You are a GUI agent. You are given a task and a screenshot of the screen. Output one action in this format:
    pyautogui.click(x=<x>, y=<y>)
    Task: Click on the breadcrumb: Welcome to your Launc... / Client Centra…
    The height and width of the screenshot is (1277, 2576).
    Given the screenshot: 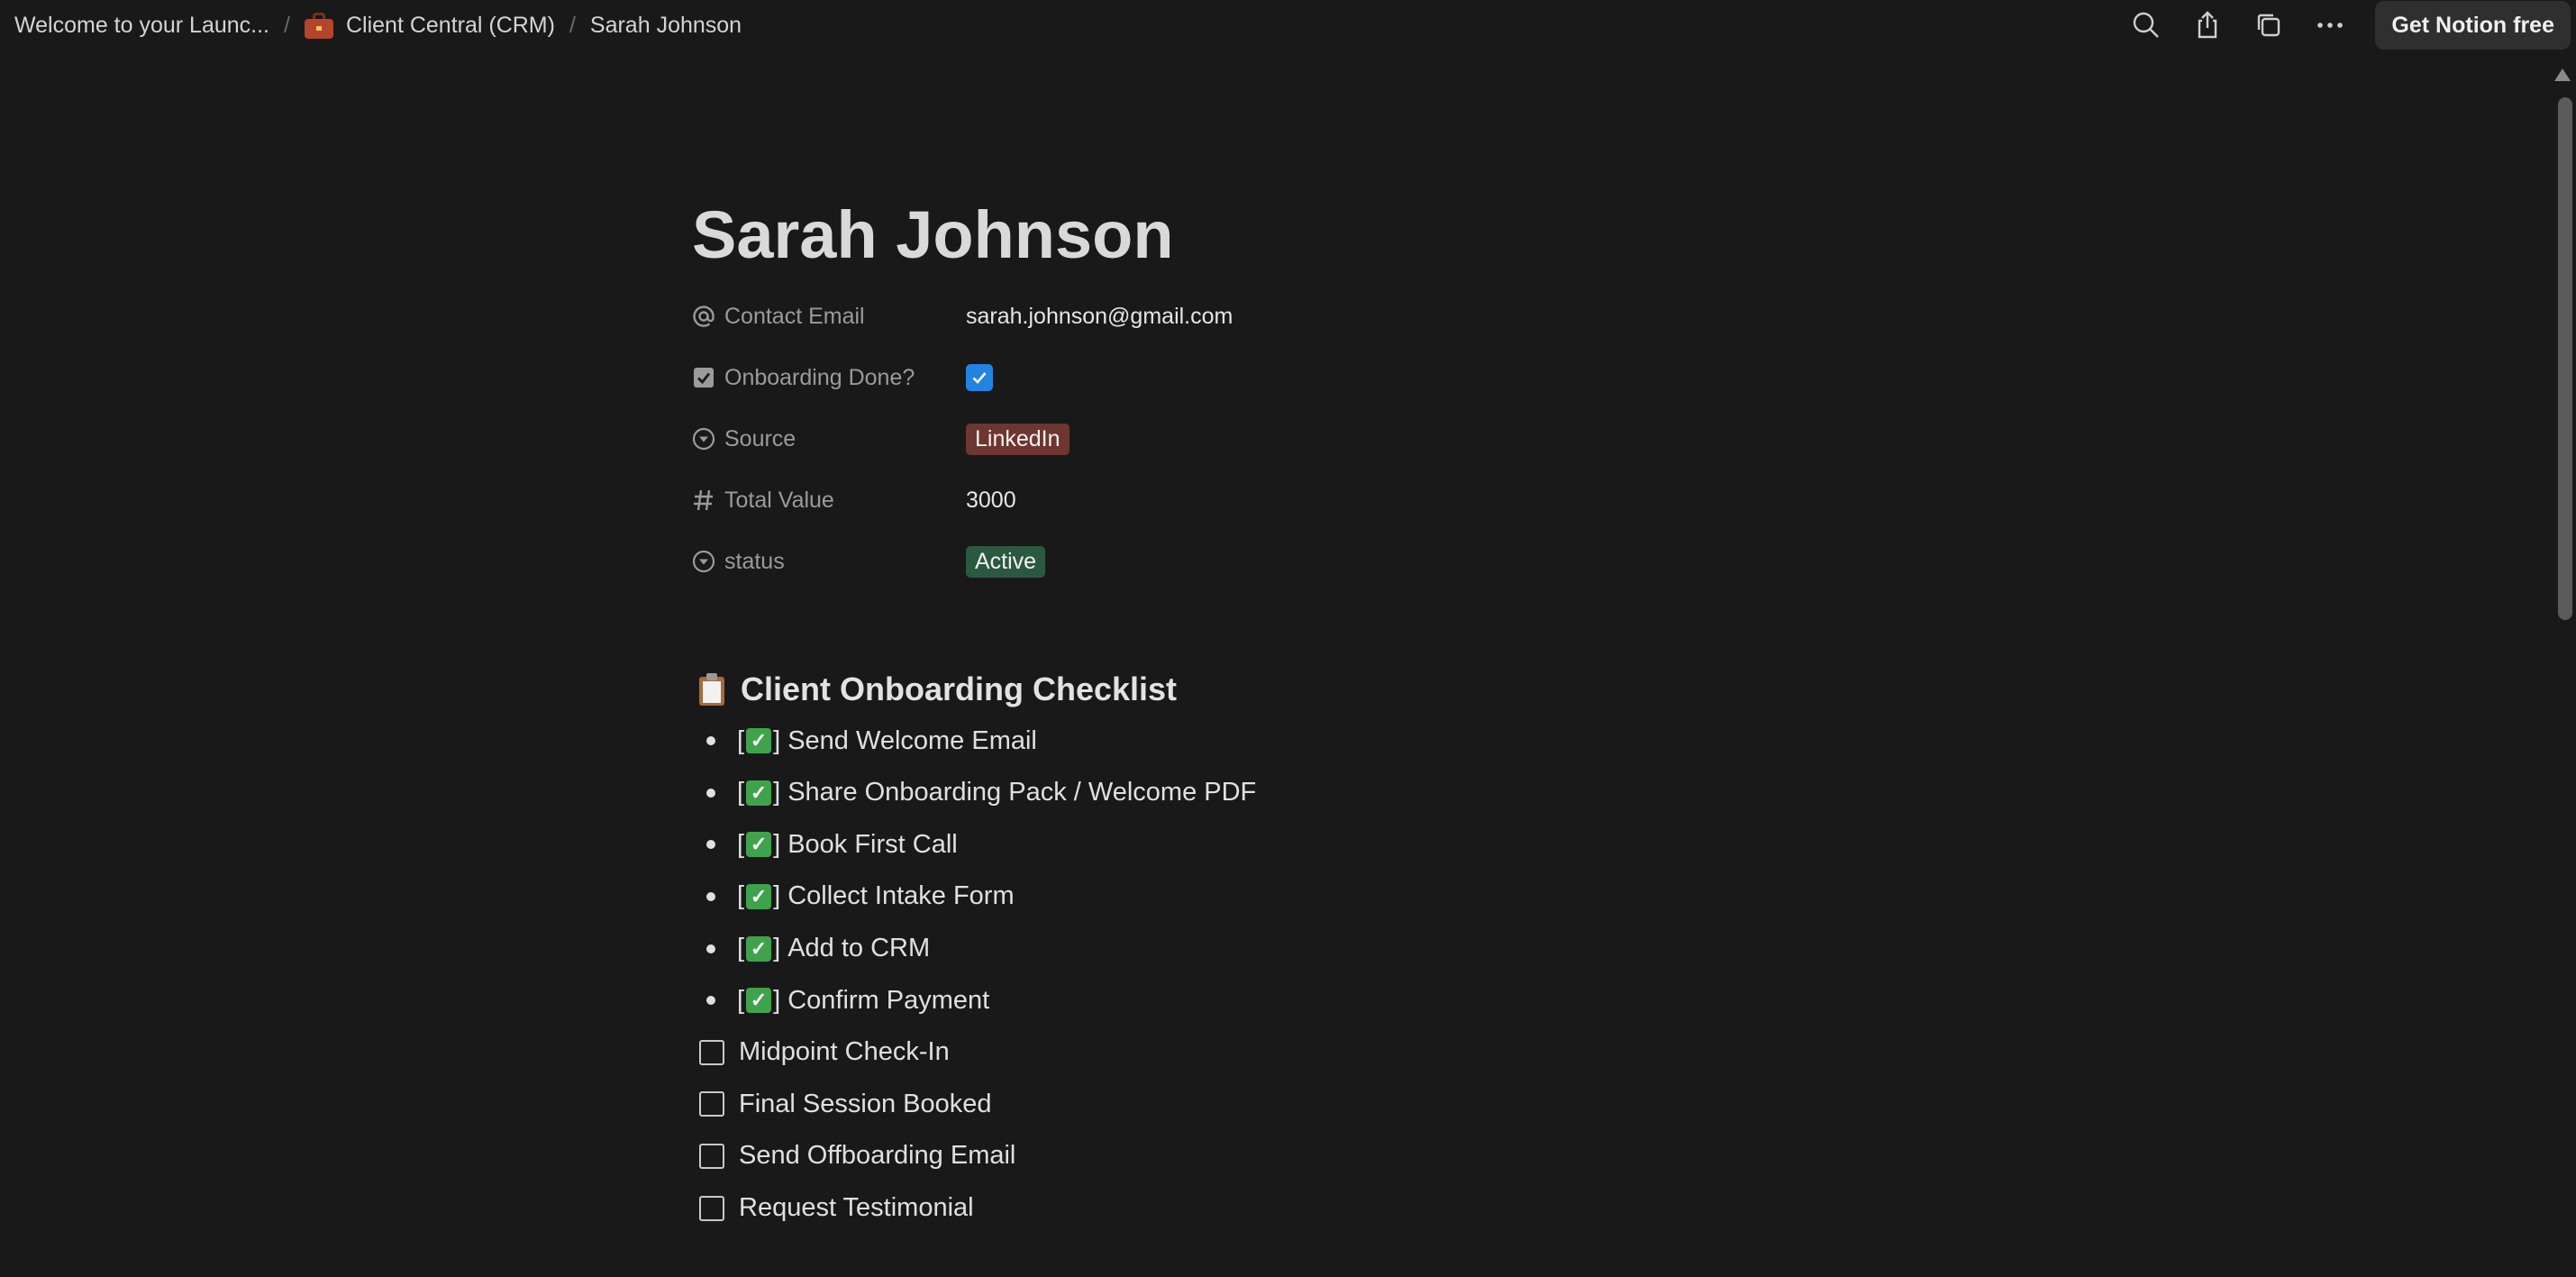 What is the action you would take?
    pyautogui.click(x=378, y=25)
    